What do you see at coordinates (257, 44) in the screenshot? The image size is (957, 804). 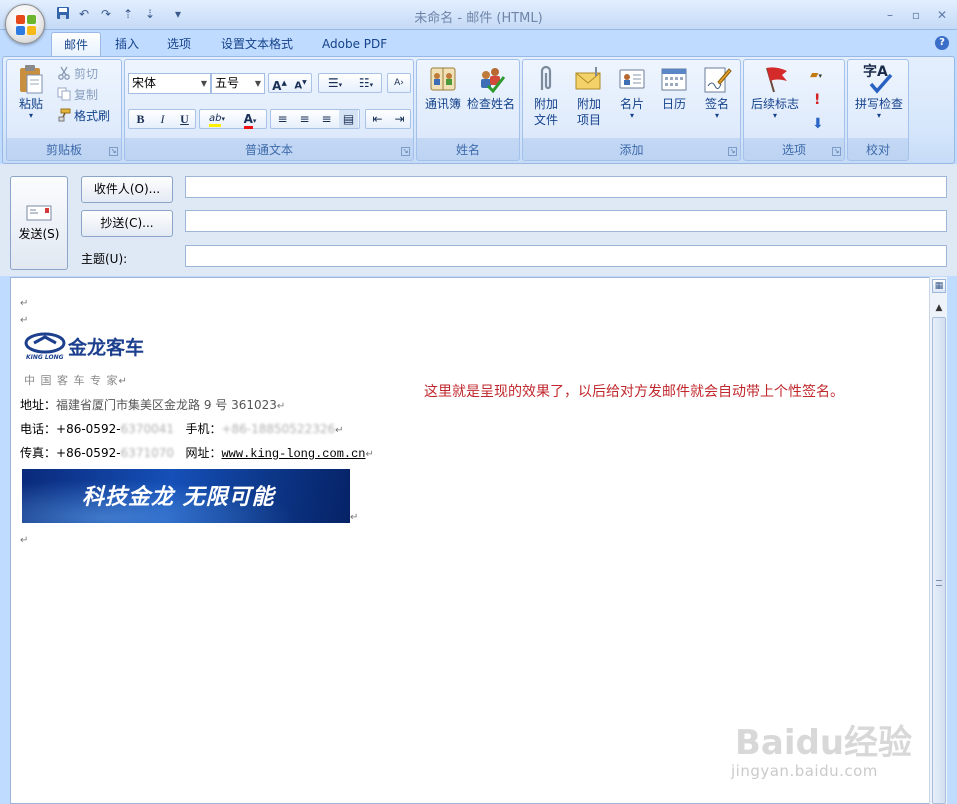 I see `tab-format-text: 设置文本格式` at bounding box center [257, 44].